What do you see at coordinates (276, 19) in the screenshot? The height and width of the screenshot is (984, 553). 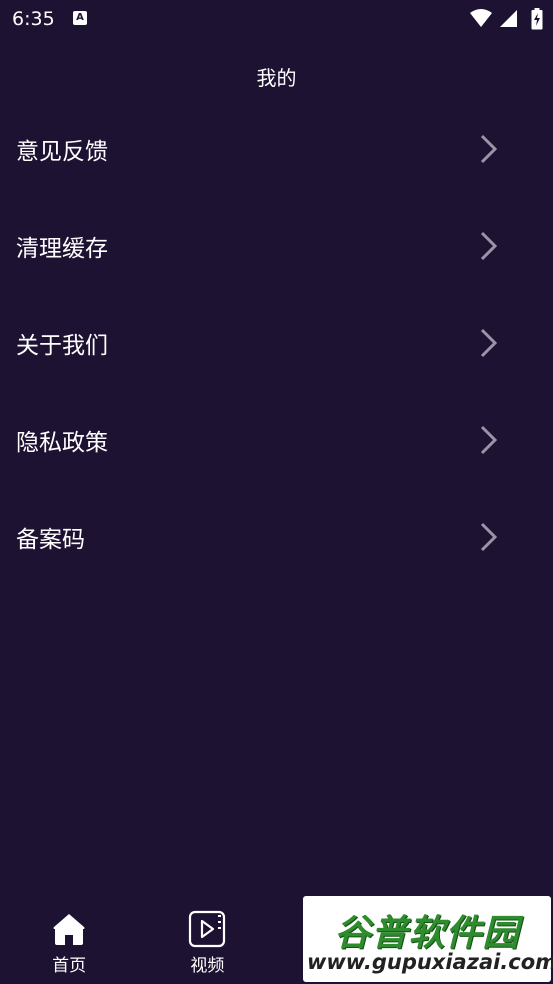 I see `status-bar: 6:35 A` at bounding box center [276, 19].